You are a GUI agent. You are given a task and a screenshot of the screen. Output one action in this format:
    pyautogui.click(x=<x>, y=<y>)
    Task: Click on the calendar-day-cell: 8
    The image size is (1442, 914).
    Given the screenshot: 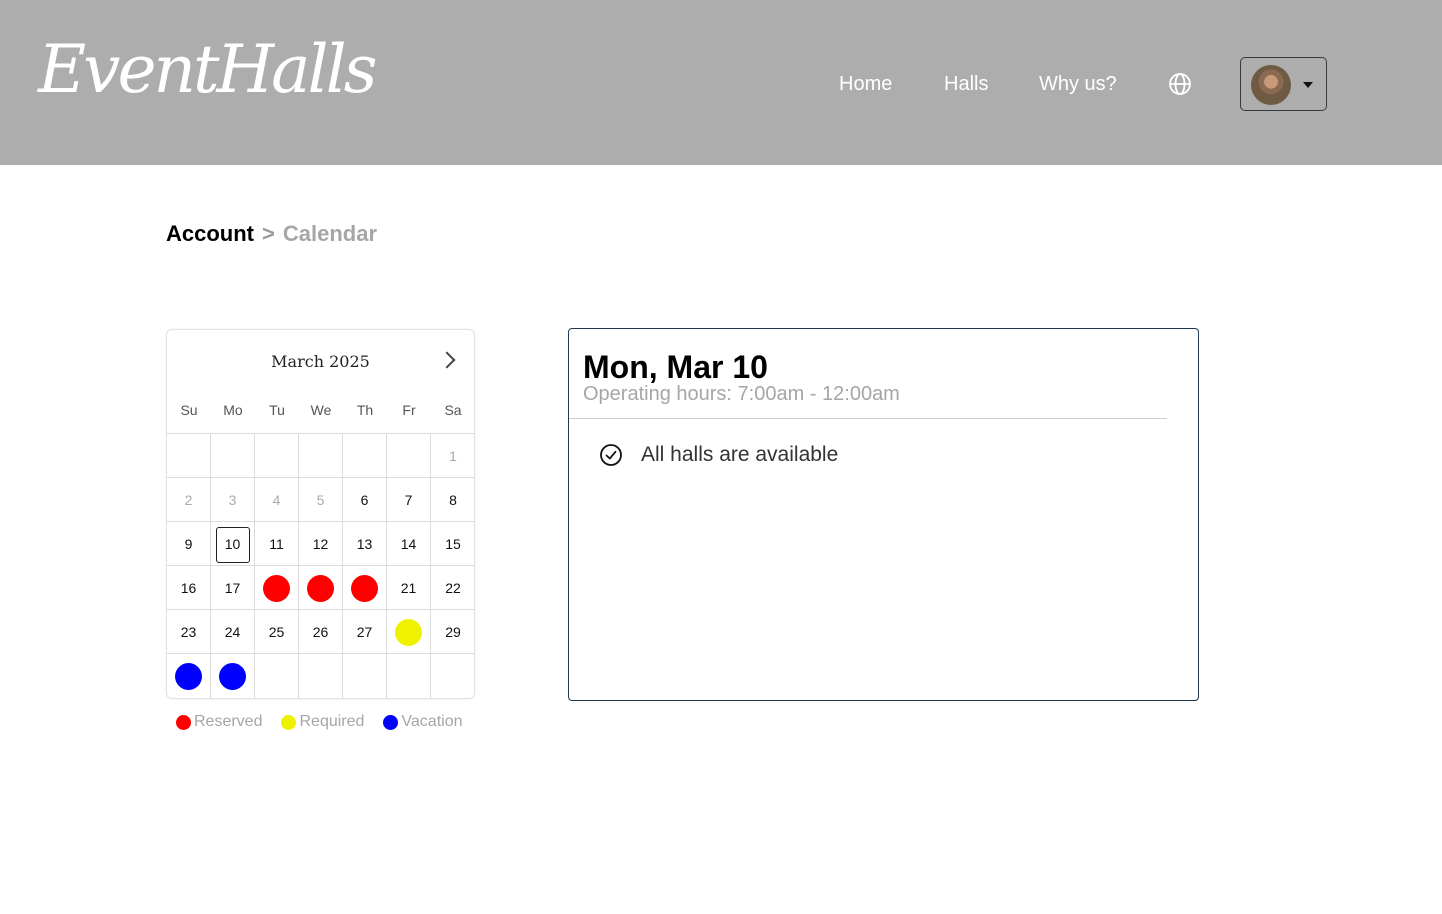 What is the action you would take?
    pyautogui.click(x=453, y=500)
    